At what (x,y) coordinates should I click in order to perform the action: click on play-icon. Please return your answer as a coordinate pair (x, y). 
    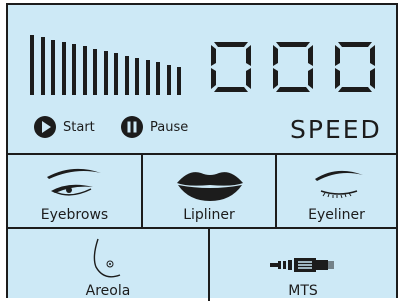
    Looking at the image, I should click on (45, 127).